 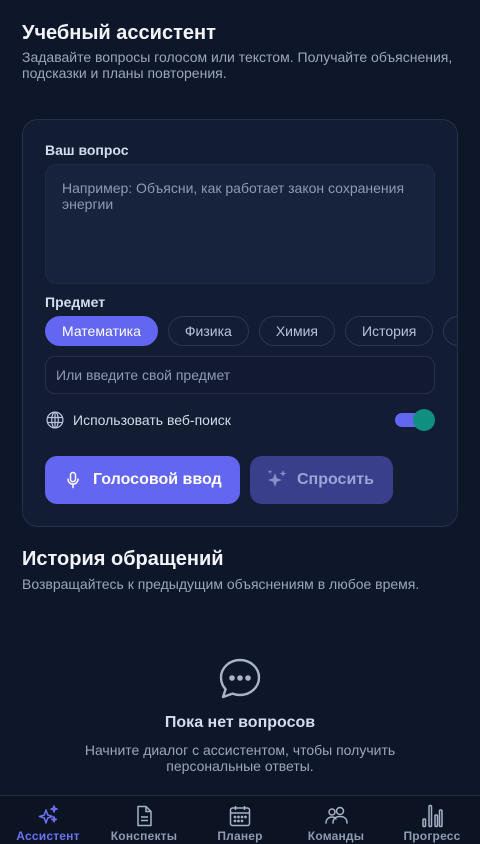 I want to click on custom-subject-input: Или введите свой предмет, so click(x=240, y=375).